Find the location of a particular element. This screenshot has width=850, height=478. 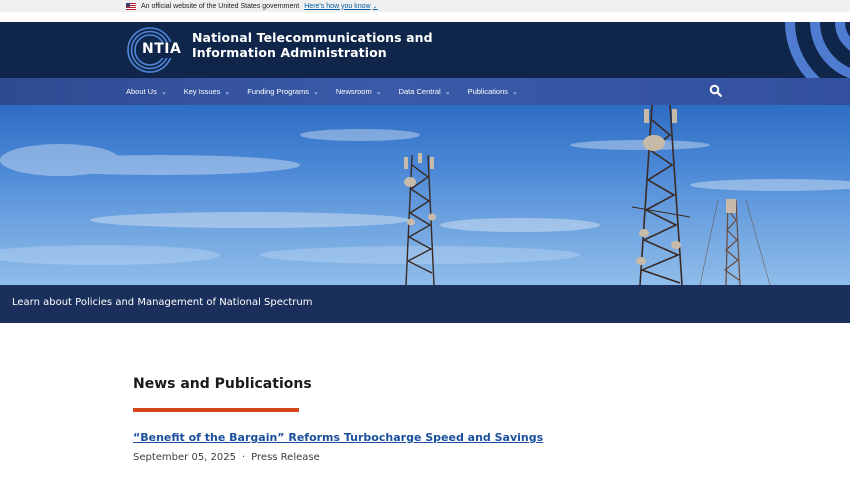

decorative-arcs-icon is located at coordinates (817, 50).